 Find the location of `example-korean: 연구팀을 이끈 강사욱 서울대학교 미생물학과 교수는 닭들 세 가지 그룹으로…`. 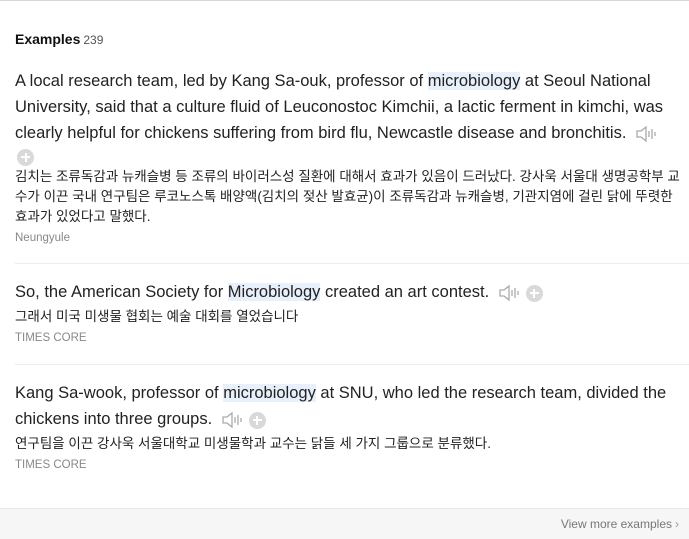

example-korean: 연구팀을 이끈 강사욱 서울대학교 미생물학과 교수는 닭들 세 가지 그룹으로… is located at coordinates (253, 443).